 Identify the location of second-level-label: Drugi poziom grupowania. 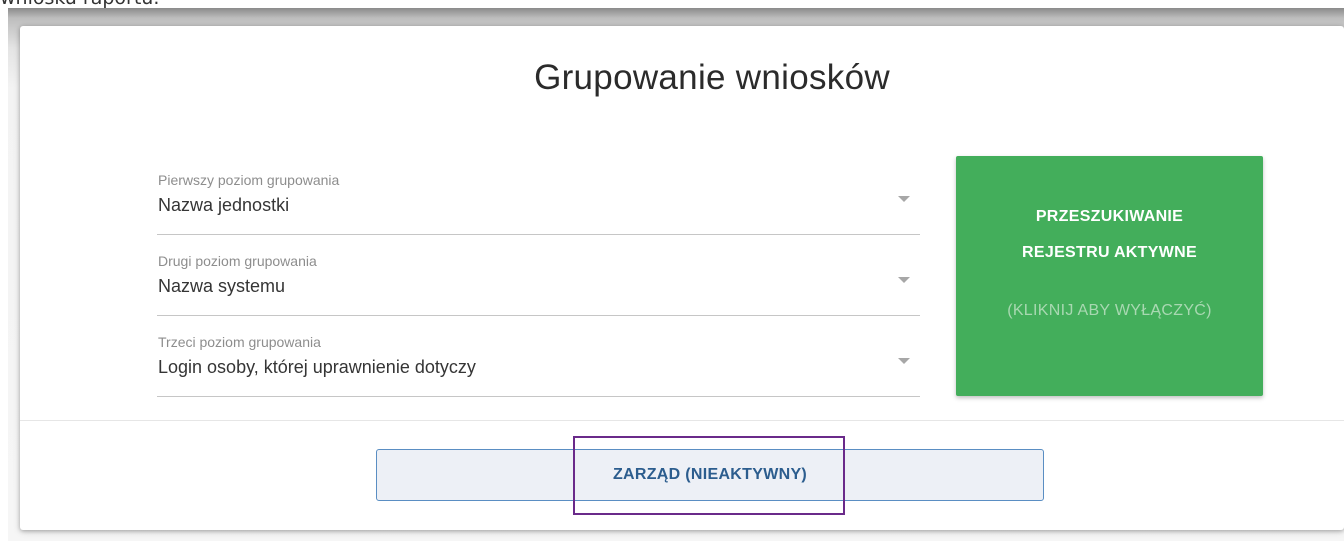
(237, 261).